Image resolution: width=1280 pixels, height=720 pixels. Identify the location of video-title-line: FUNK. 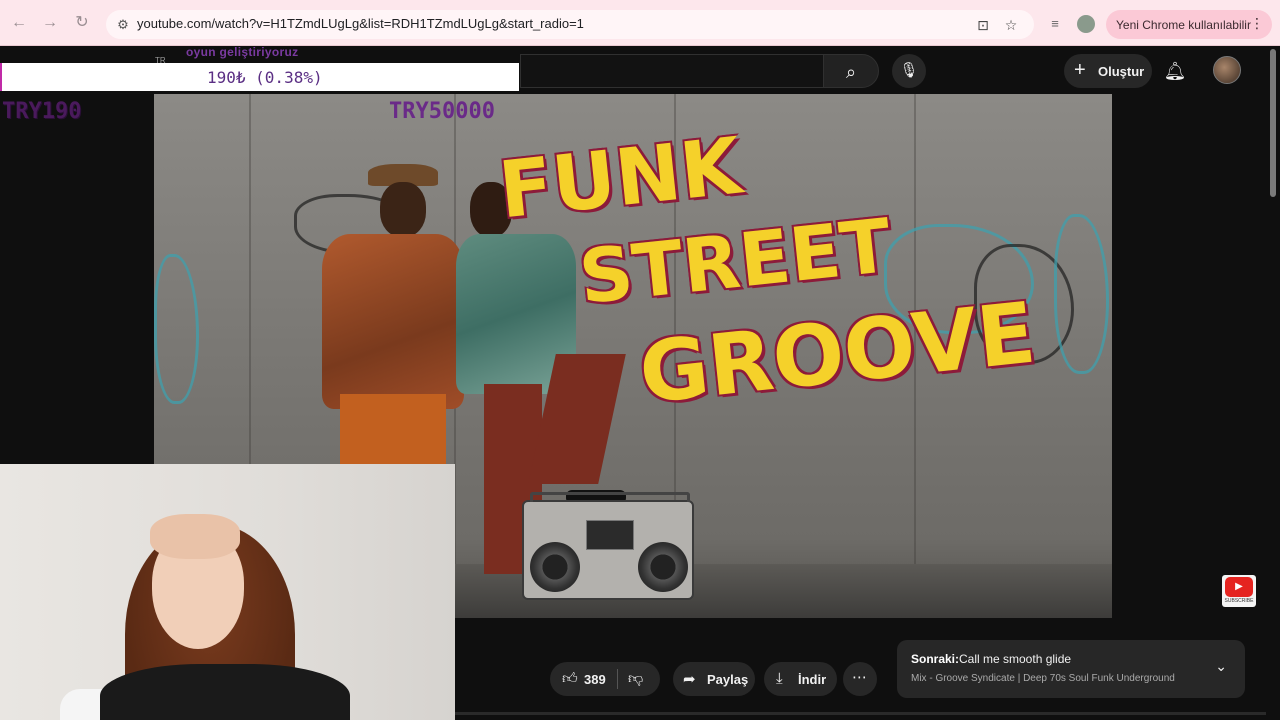
(620, 179).